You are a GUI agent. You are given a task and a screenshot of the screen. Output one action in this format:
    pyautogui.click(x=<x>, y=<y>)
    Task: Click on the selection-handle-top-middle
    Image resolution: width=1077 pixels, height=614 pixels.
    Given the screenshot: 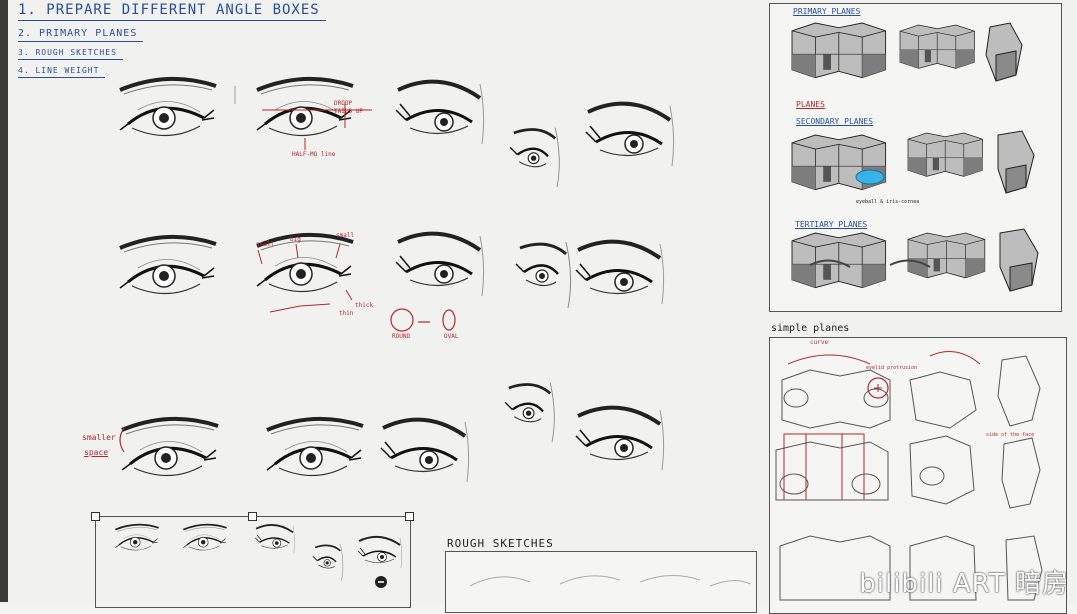 What is the action you would take?
    pyautogui.click(x=252, y=516)
    